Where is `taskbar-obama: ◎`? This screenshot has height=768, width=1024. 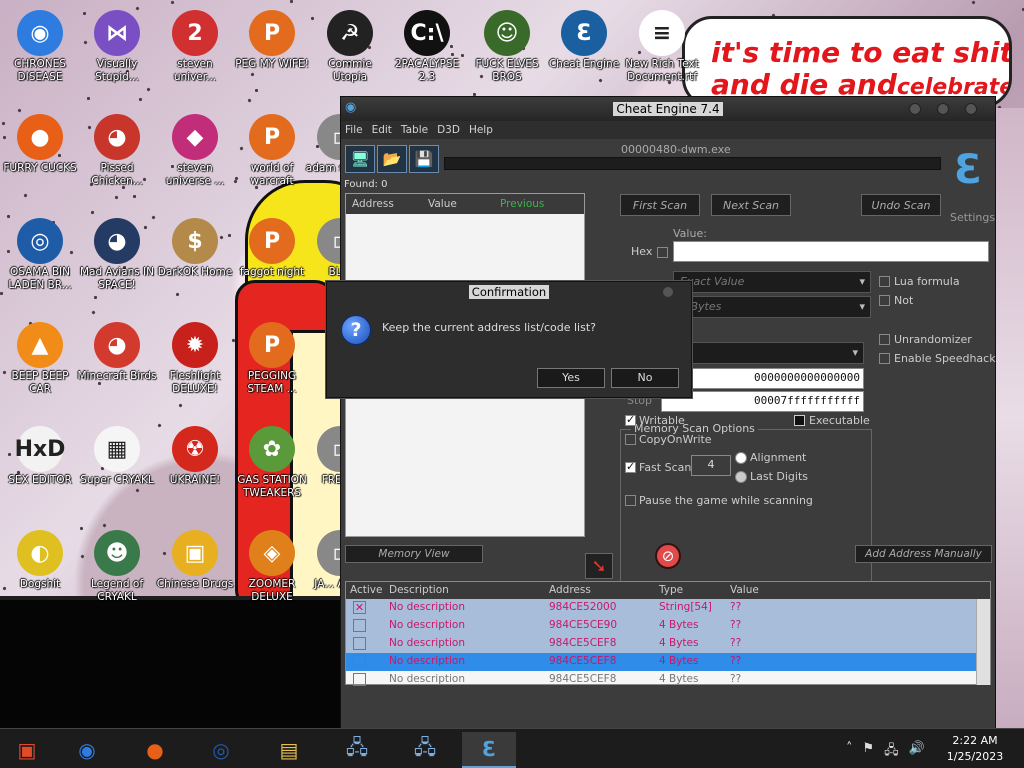 taskbar-obama: ◎ is located at coordinates (221, 750).